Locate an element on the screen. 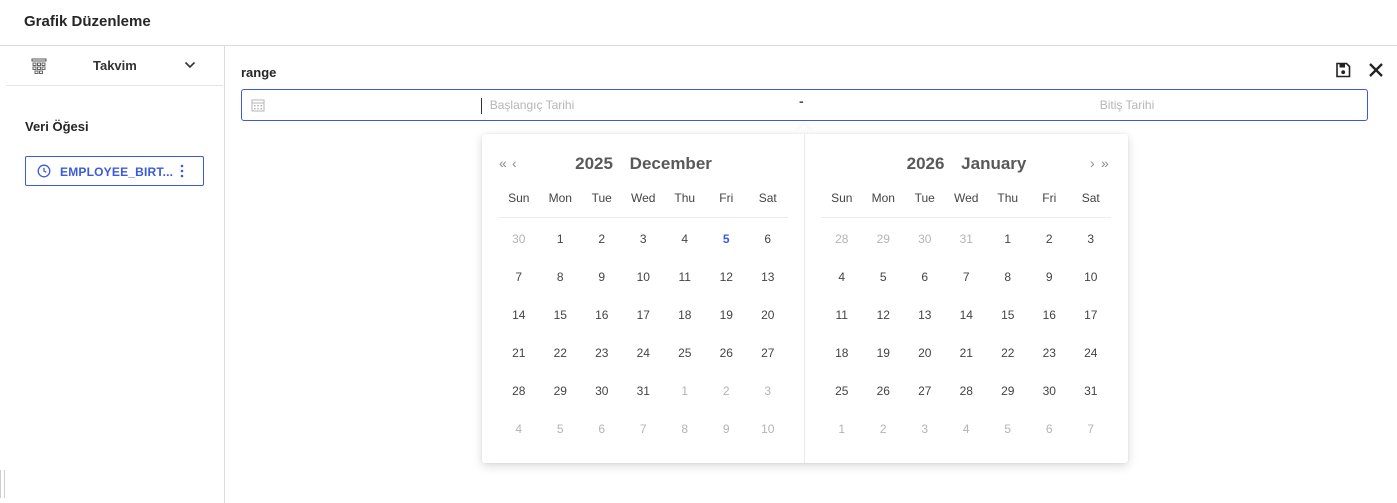 The image size is (1397, 503). next-year-button: » is located at coordinates (1105, 163).